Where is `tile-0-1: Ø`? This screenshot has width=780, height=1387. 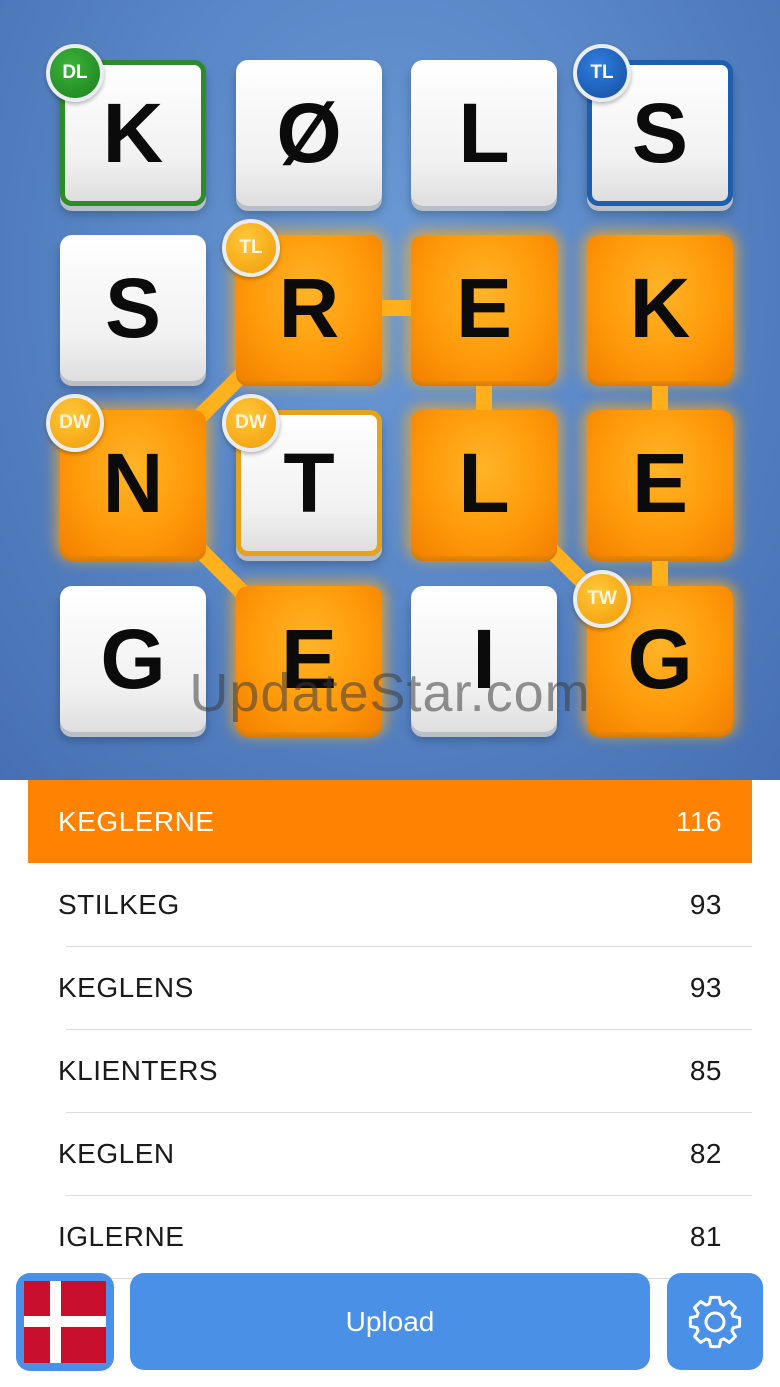 tile-0-1: Ø is located at coordinates (309, 133).